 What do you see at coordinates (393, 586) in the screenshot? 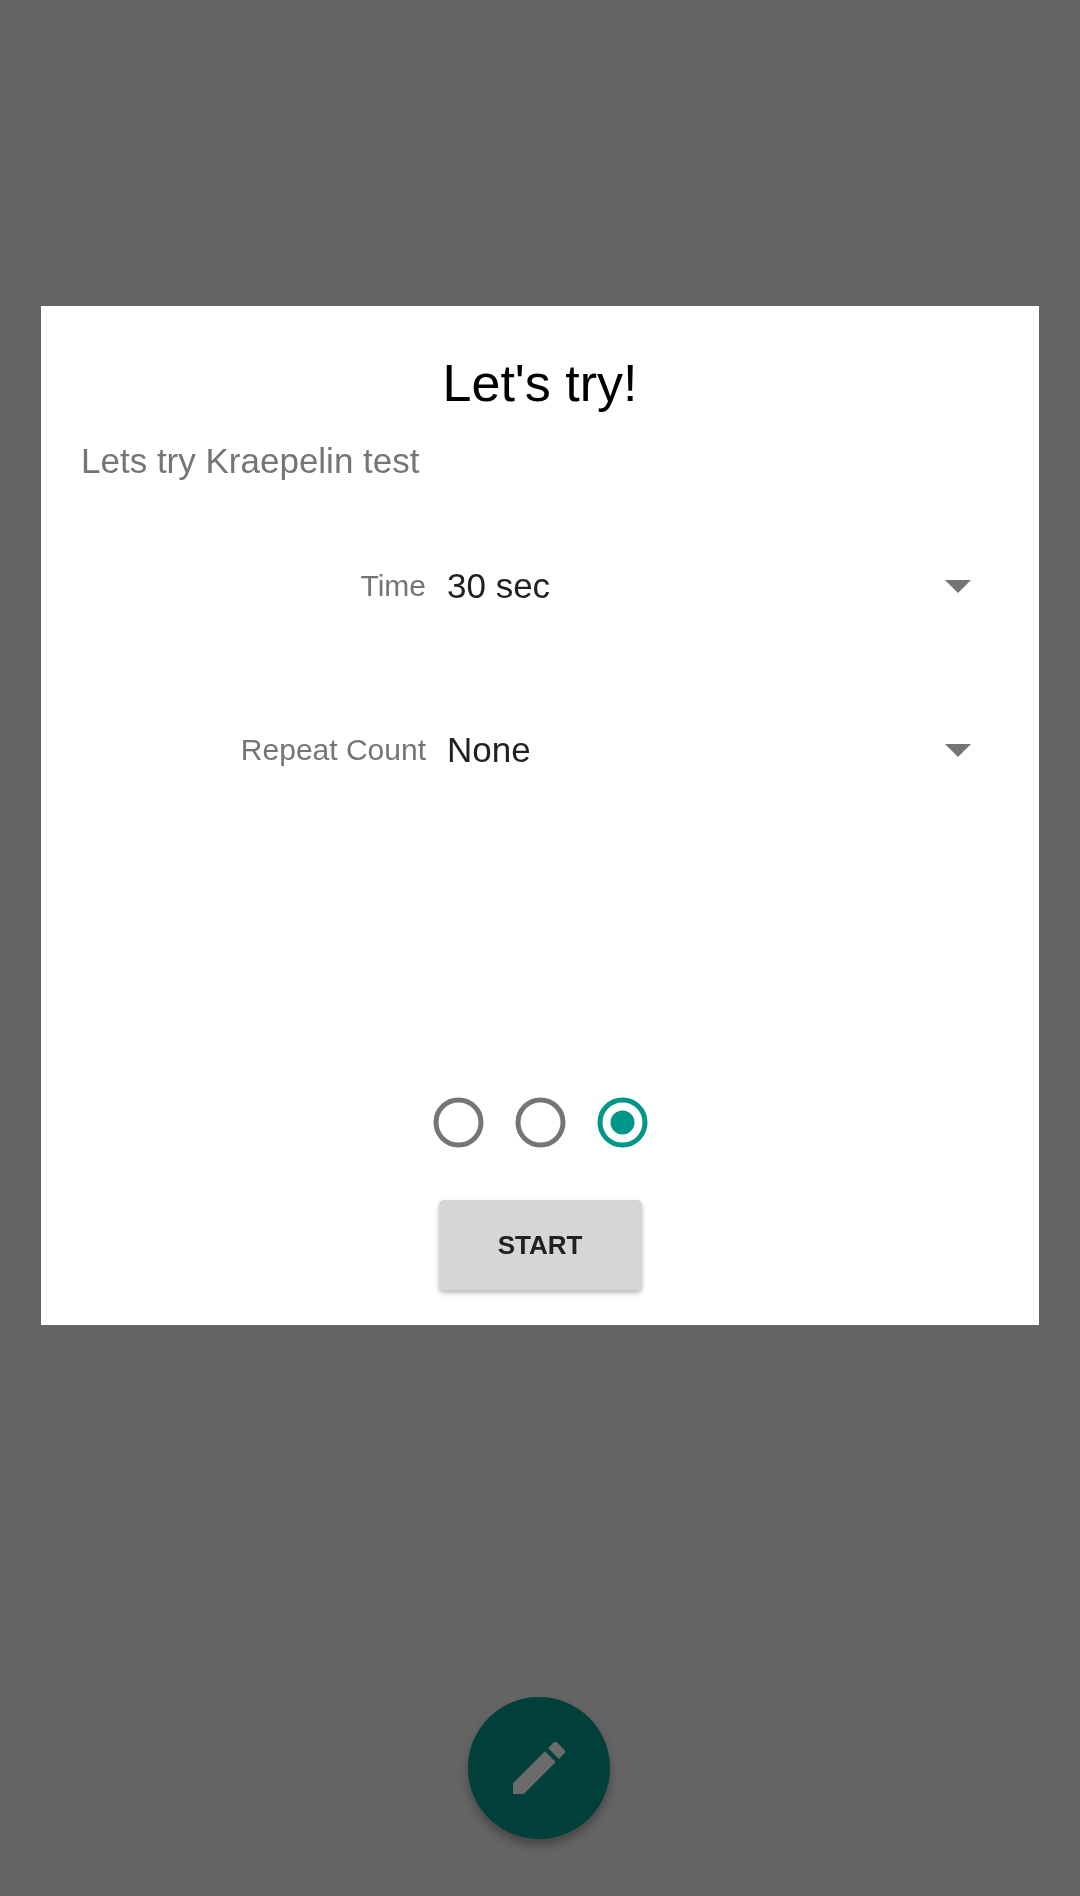
I see `field-label: Time` at bounding box center [393, 586].